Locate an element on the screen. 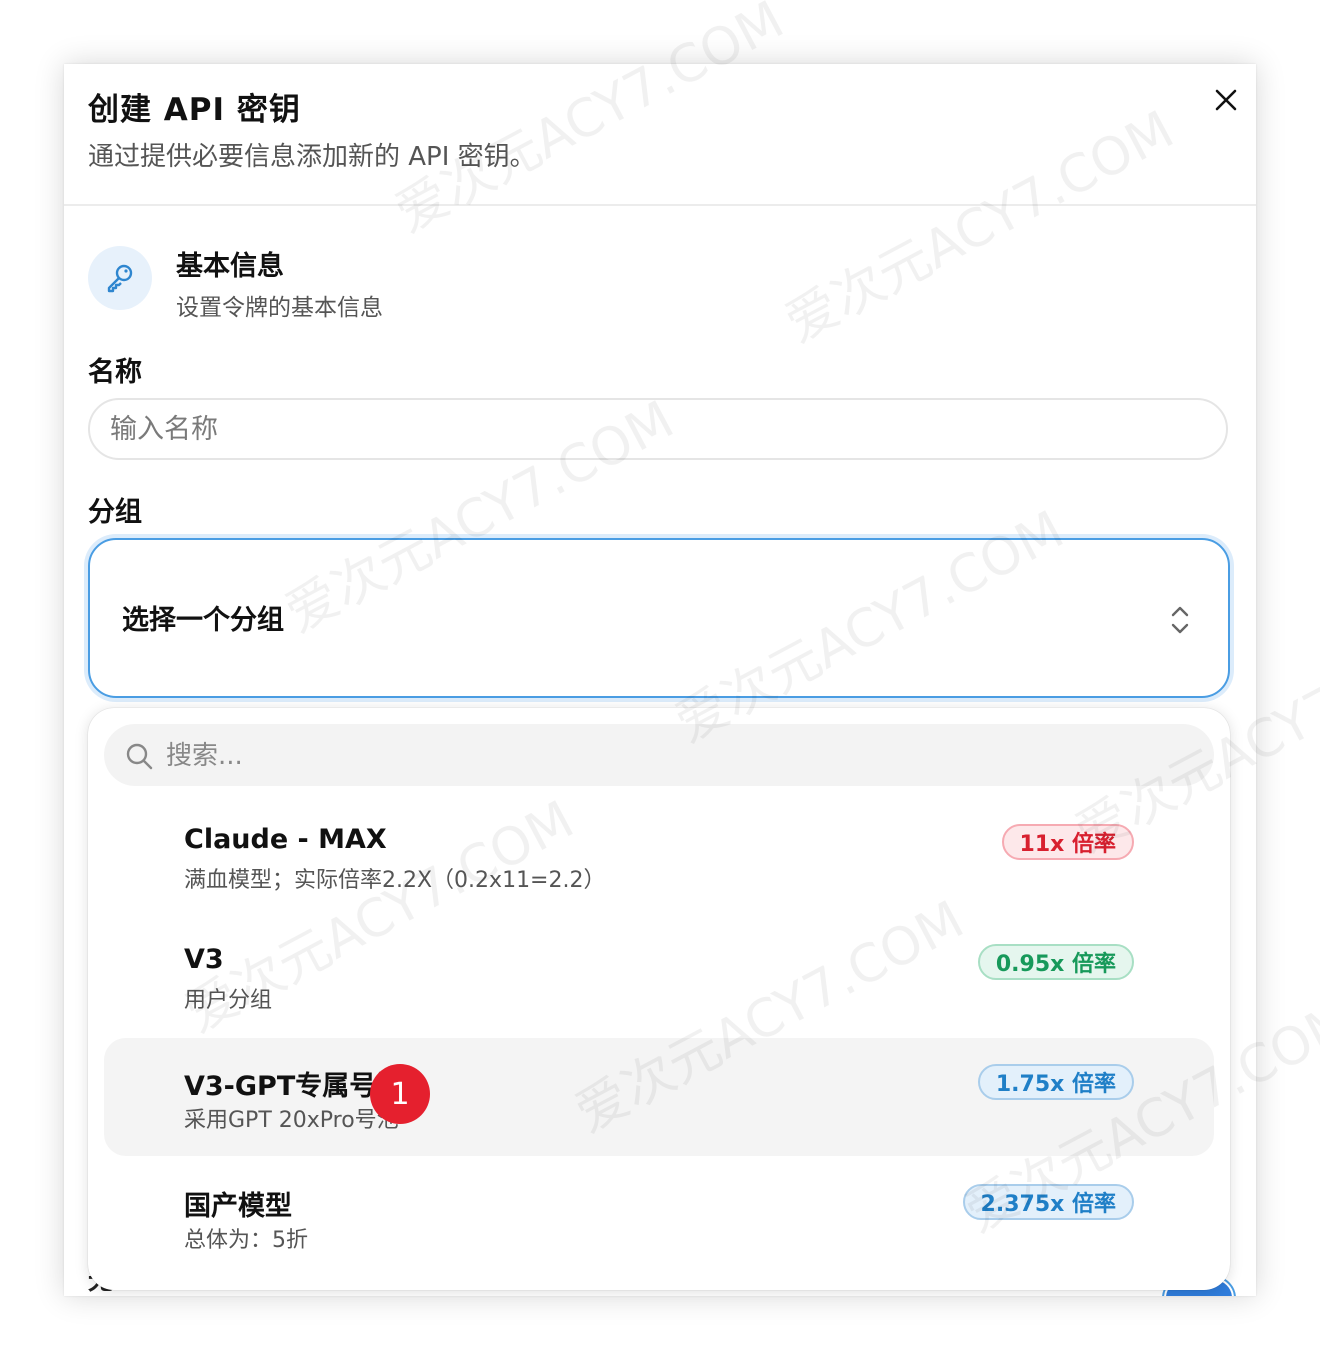 This screenshot has width=1320, height=1360. name-input is located at coordinates (658, 429).